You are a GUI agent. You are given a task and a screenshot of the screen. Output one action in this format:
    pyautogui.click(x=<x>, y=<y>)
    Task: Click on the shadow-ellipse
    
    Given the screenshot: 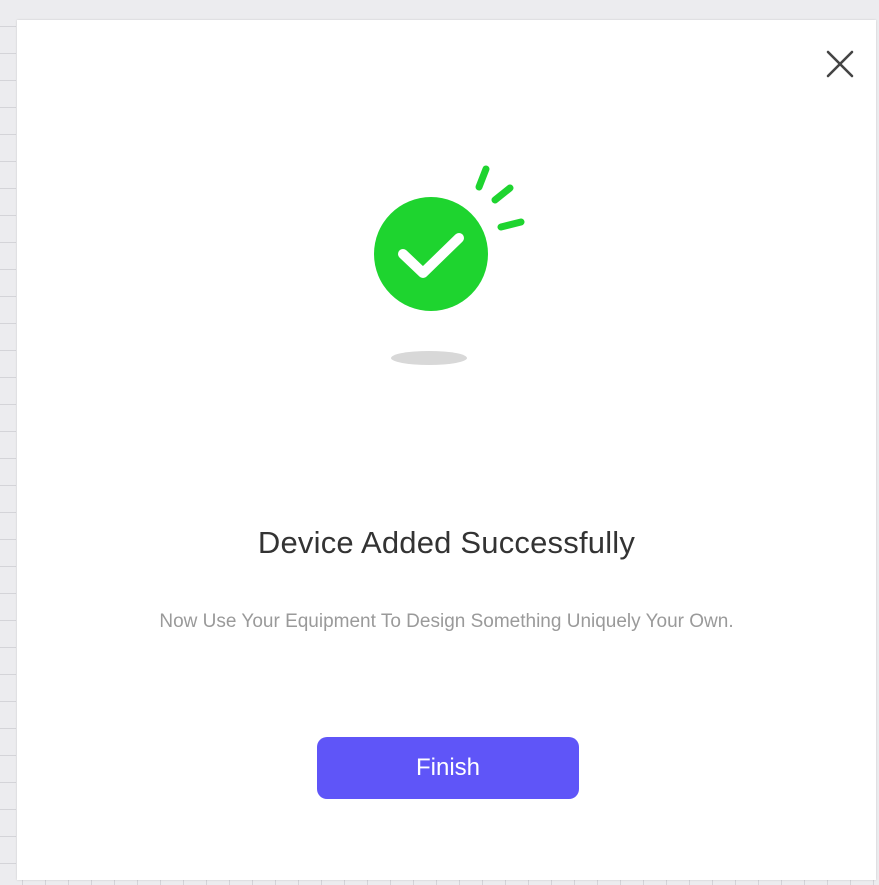 What is the action you would take?
    pyautogui.click(x=429, y=358)
    